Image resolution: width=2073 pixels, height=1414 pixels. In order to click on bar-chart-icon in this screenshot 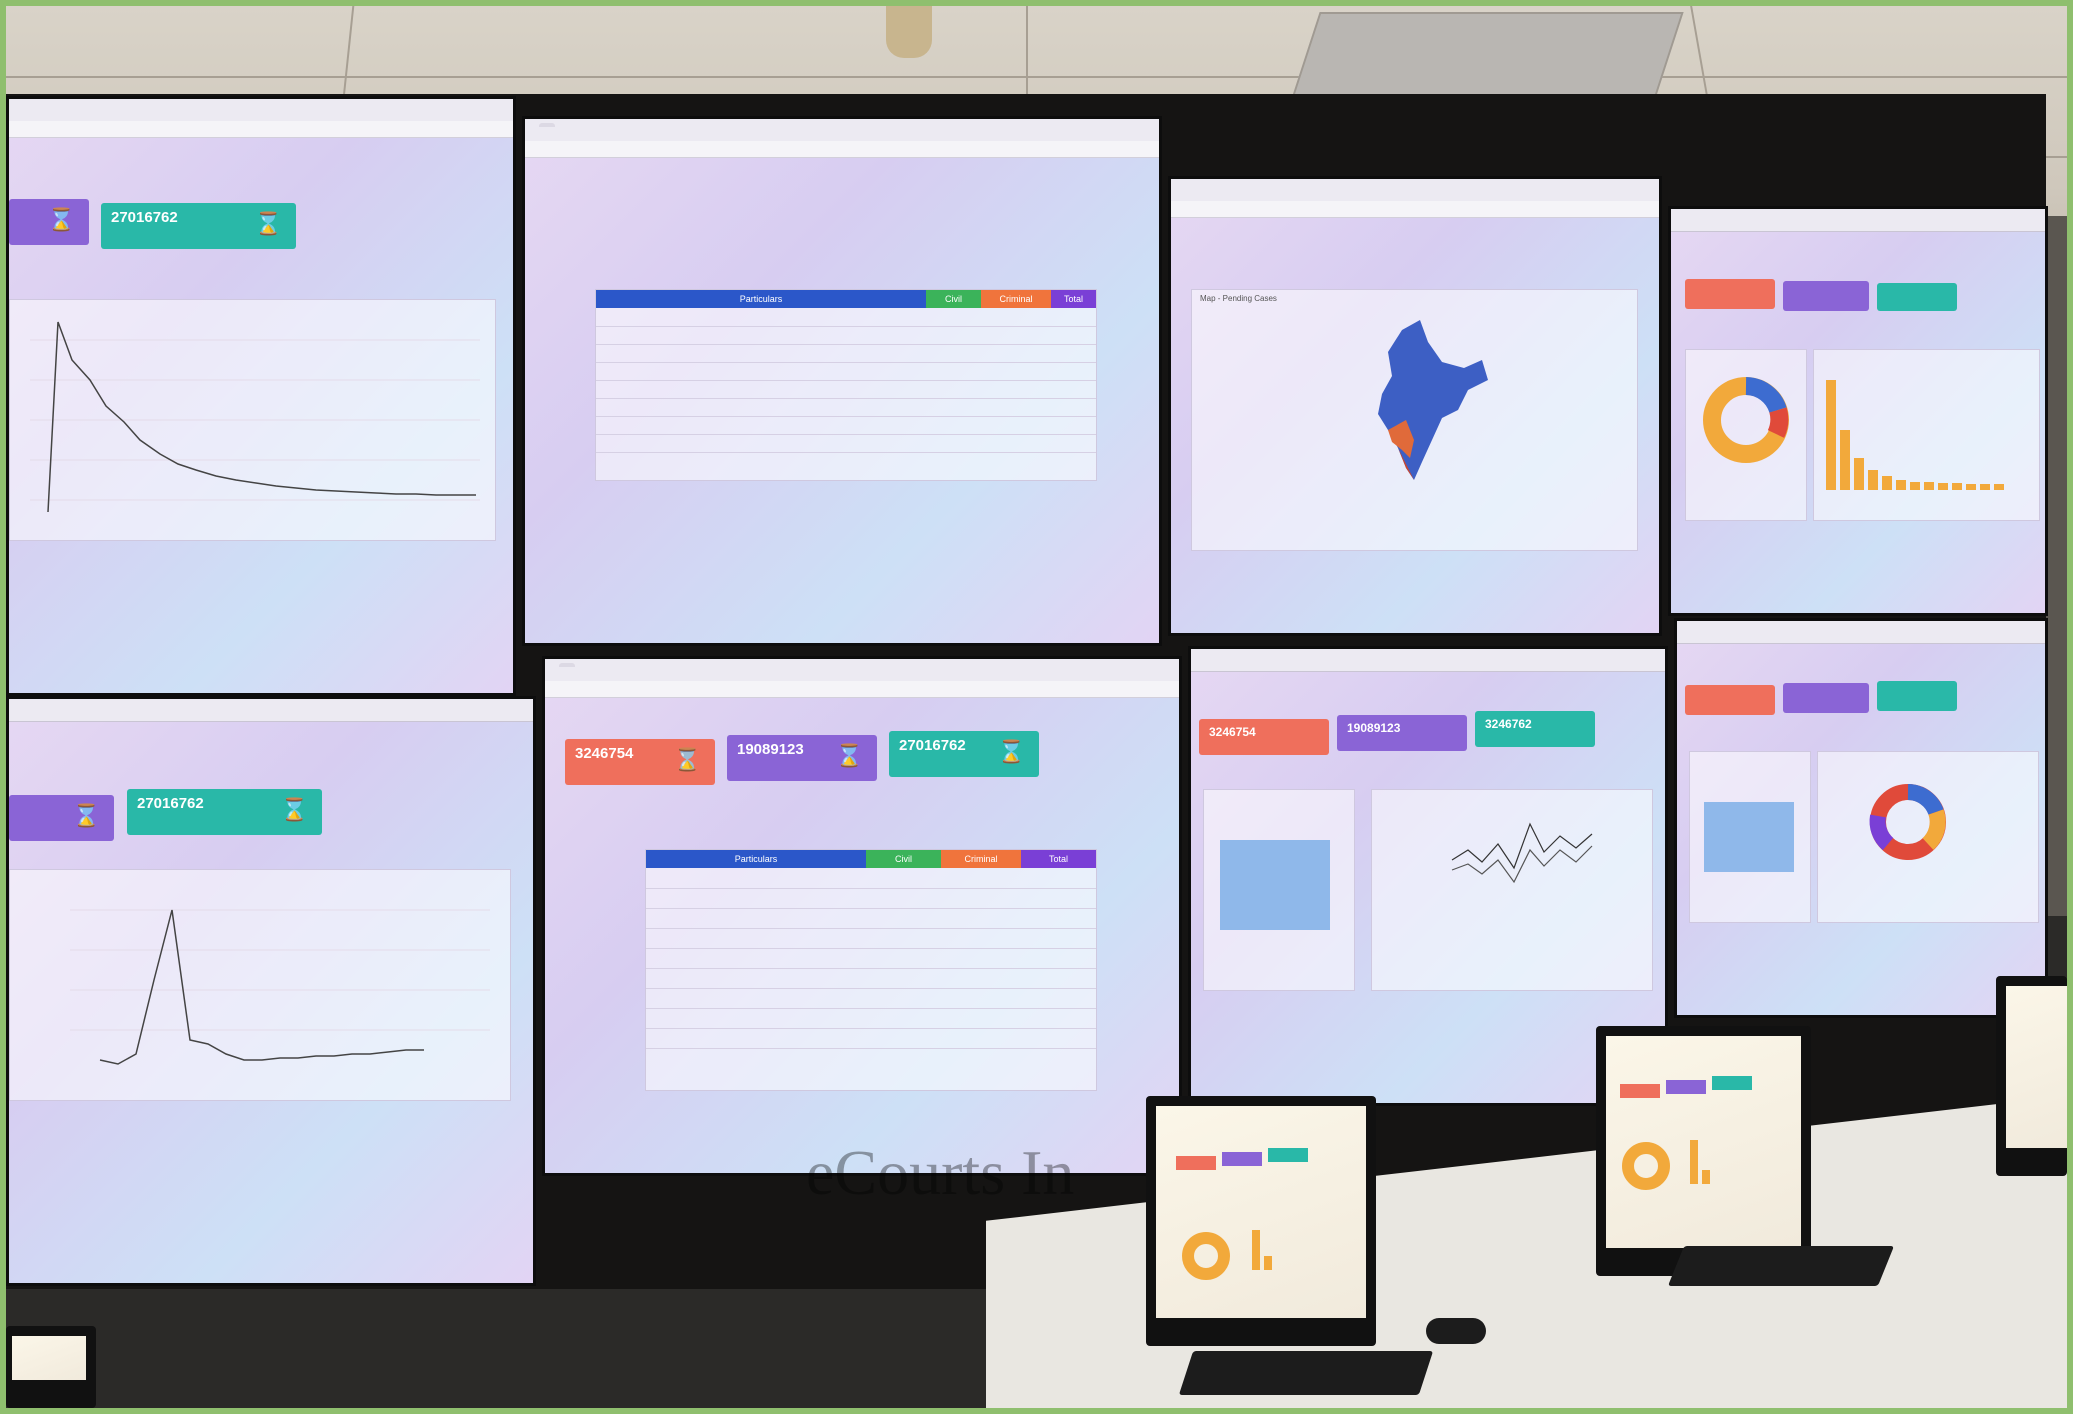, I will do `click(1915, 435)`.